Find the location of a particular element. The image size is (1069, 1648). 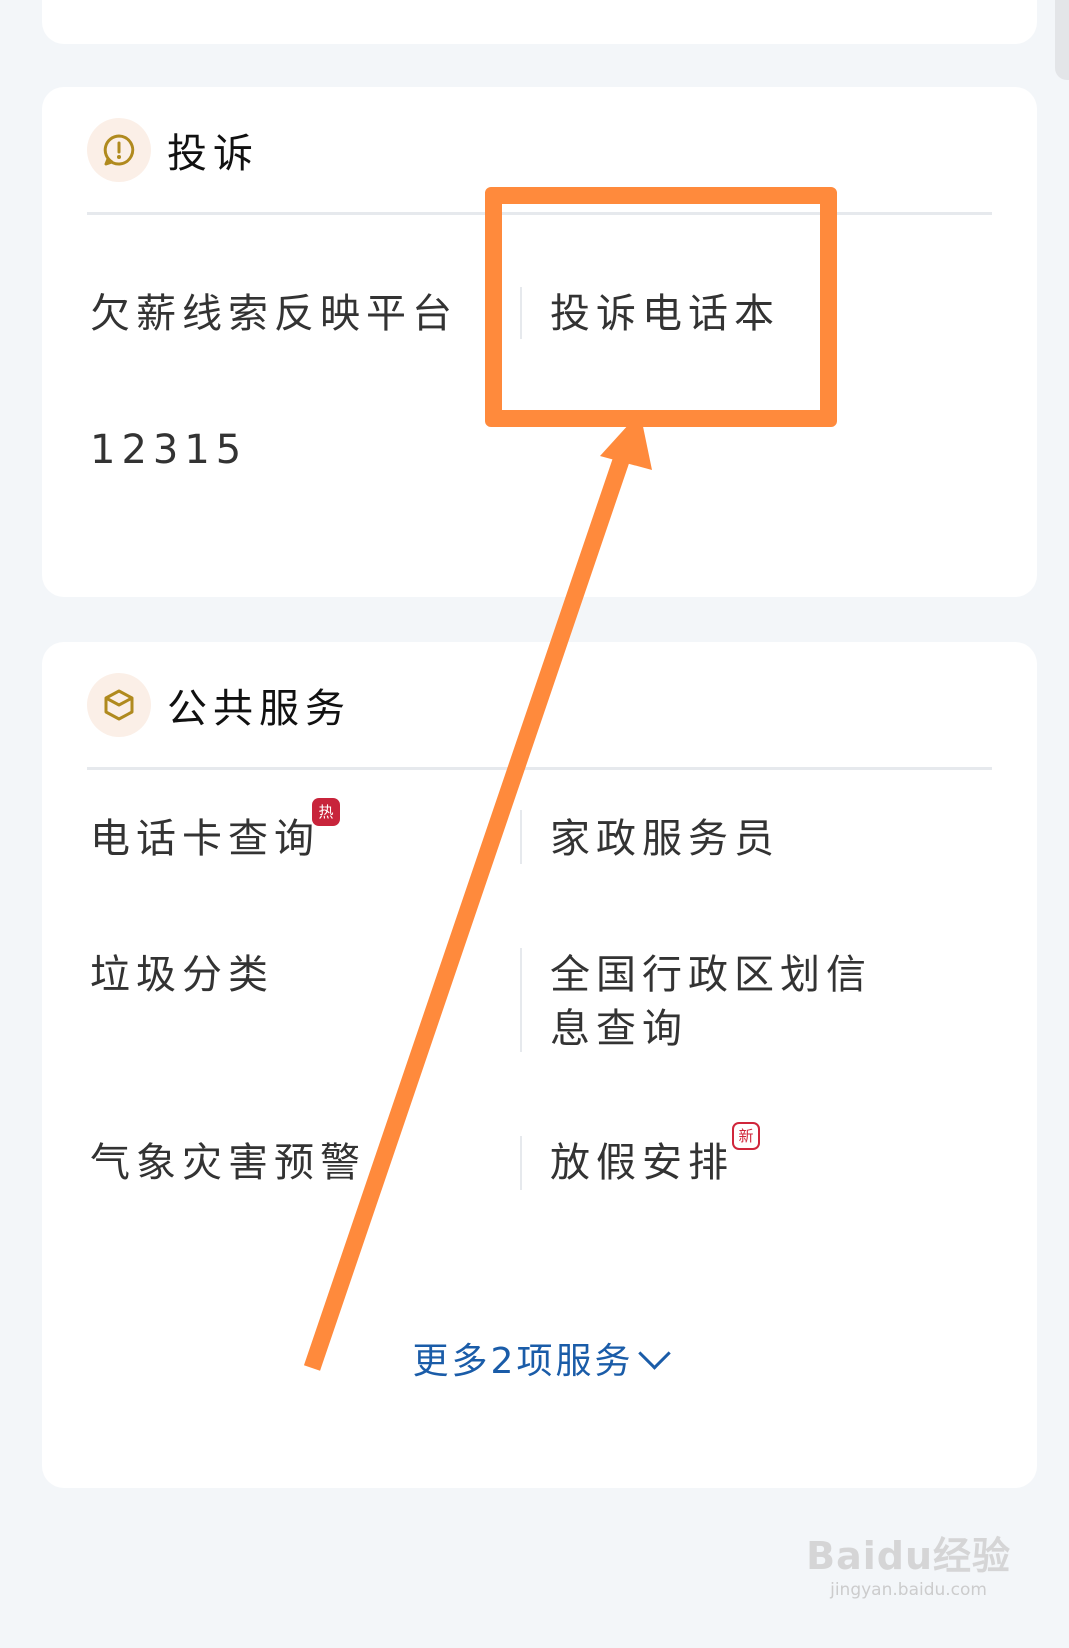

watermark-brand: Baidu经验 is located at coordinates (908, 1556).